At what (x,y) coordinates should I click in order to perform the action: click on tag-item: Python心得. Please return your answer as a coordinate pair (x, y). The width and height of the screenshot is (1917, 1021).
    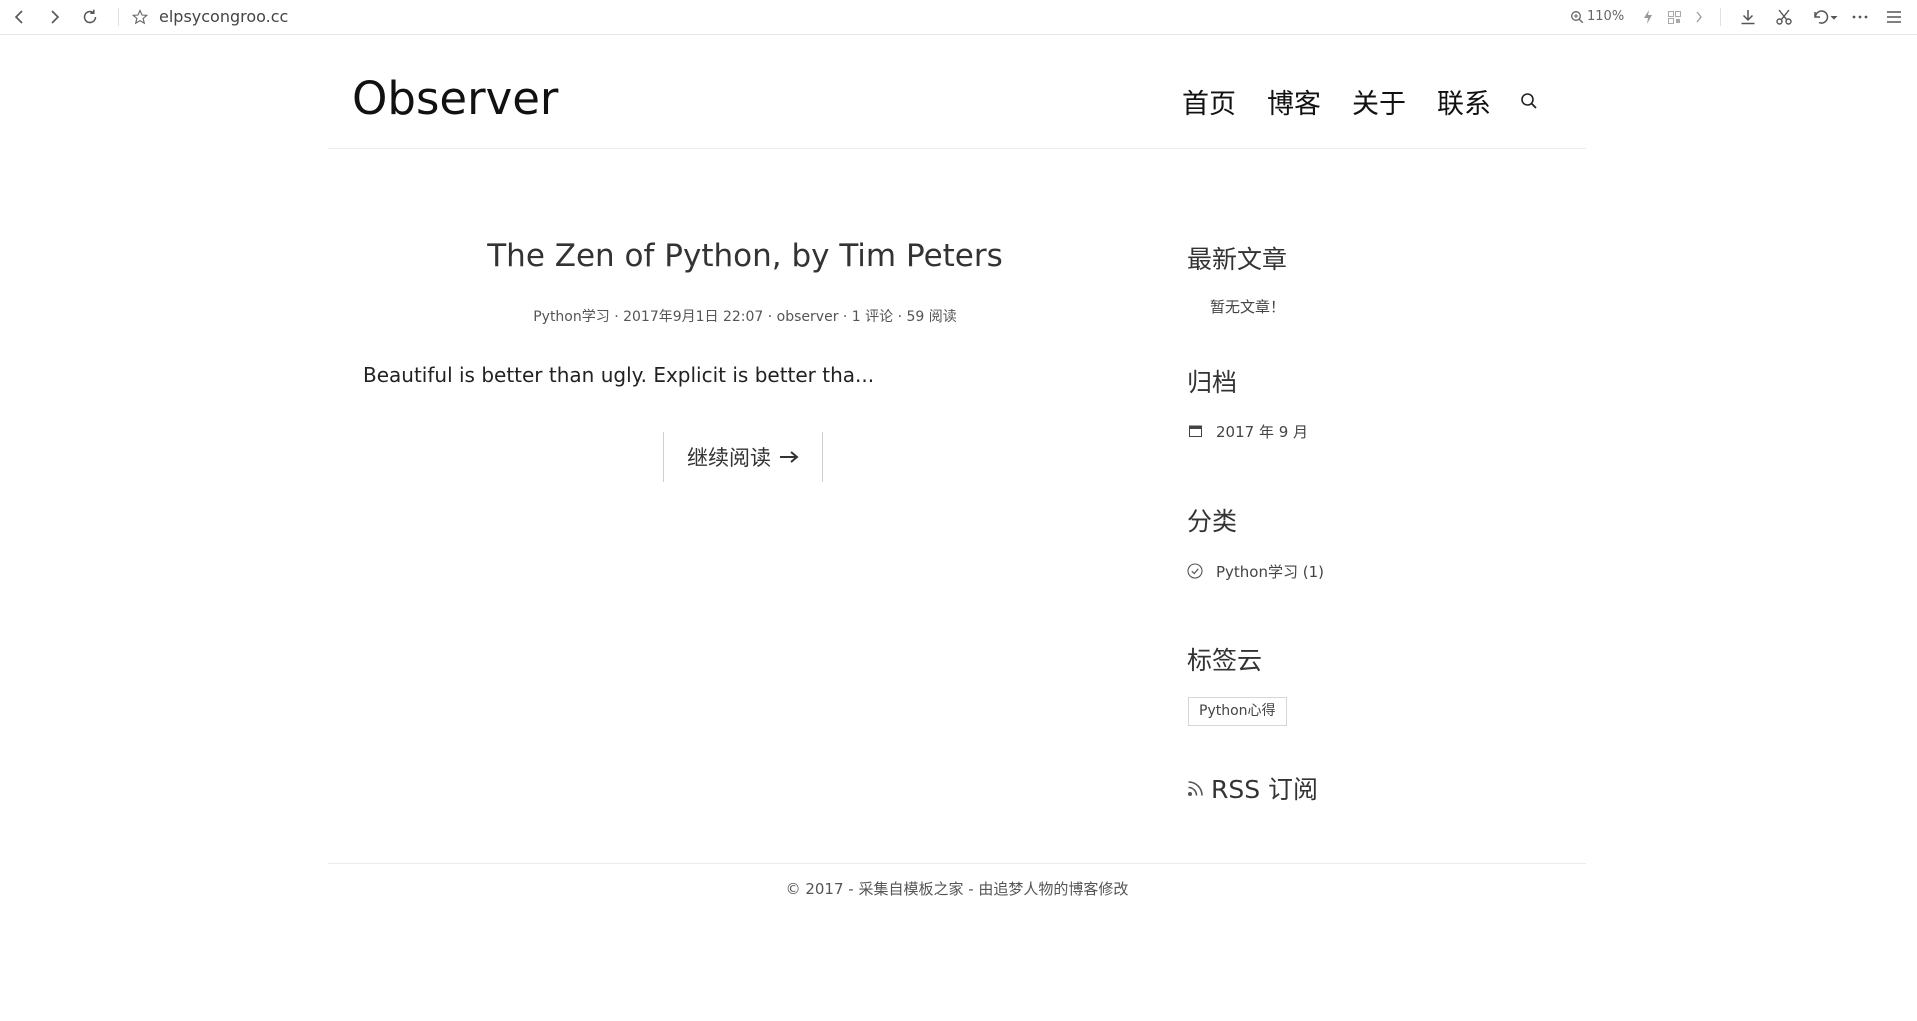
    Looking at the image, I should click on (1237, 711).